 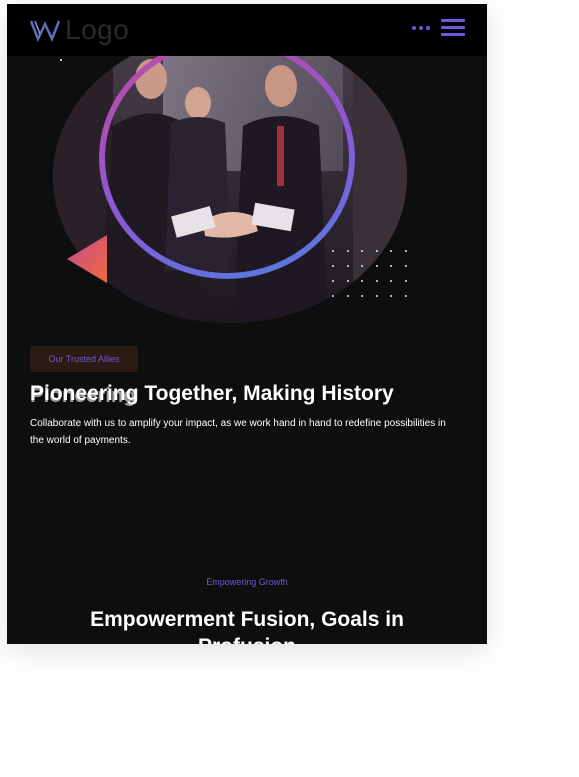 What do you see at coordinates (375, 280) in the screenshot?
I see `decorative-dot-grid` at bounding box center [375, 280].